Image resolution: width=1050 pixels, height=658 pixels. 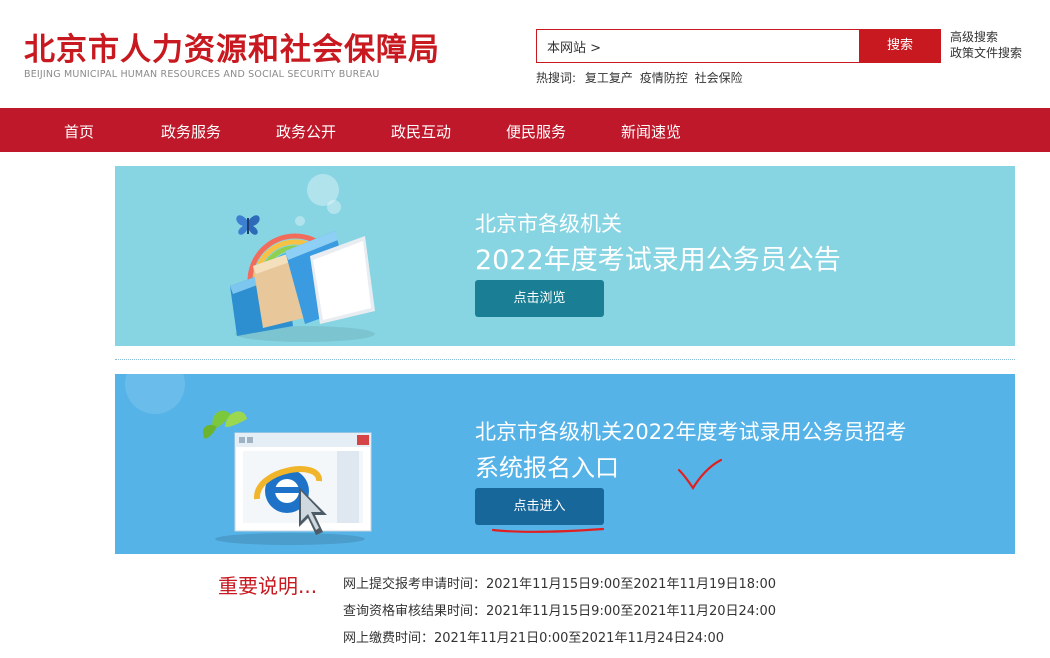 I want to click on hot-search-label: 热搜词:, so click(x=556, y=78).